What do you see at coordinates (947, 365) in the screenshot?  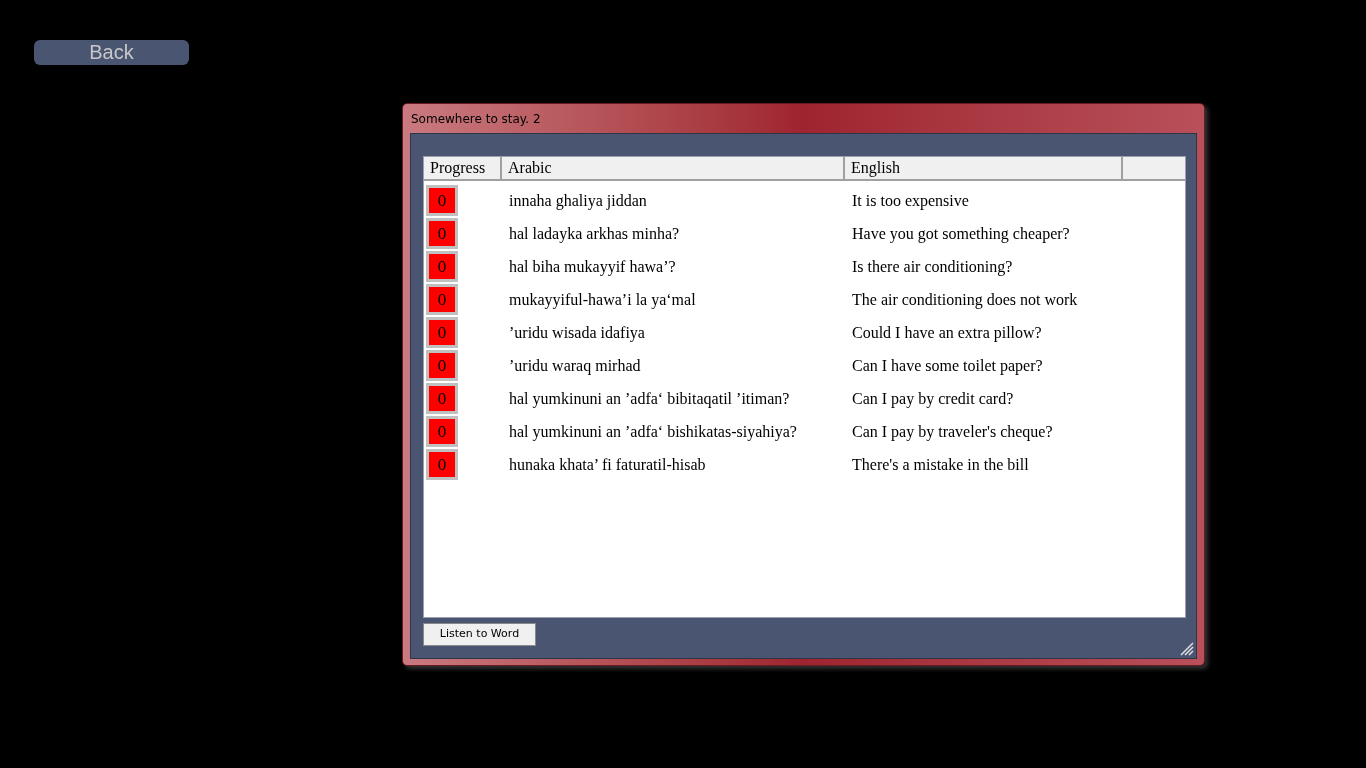 I see `english-phrase: Can I have some toilet paper?` at bounding box center [947, 365].